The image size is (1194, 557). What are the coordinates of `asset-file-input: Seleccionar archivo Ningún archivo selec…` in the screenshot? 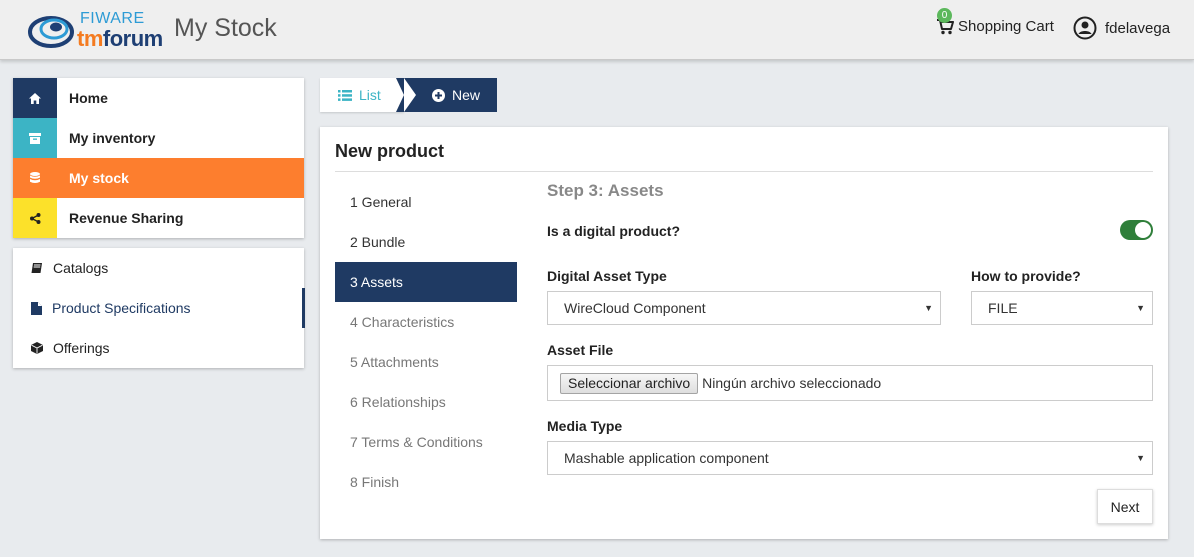 It's located at (850, 383).